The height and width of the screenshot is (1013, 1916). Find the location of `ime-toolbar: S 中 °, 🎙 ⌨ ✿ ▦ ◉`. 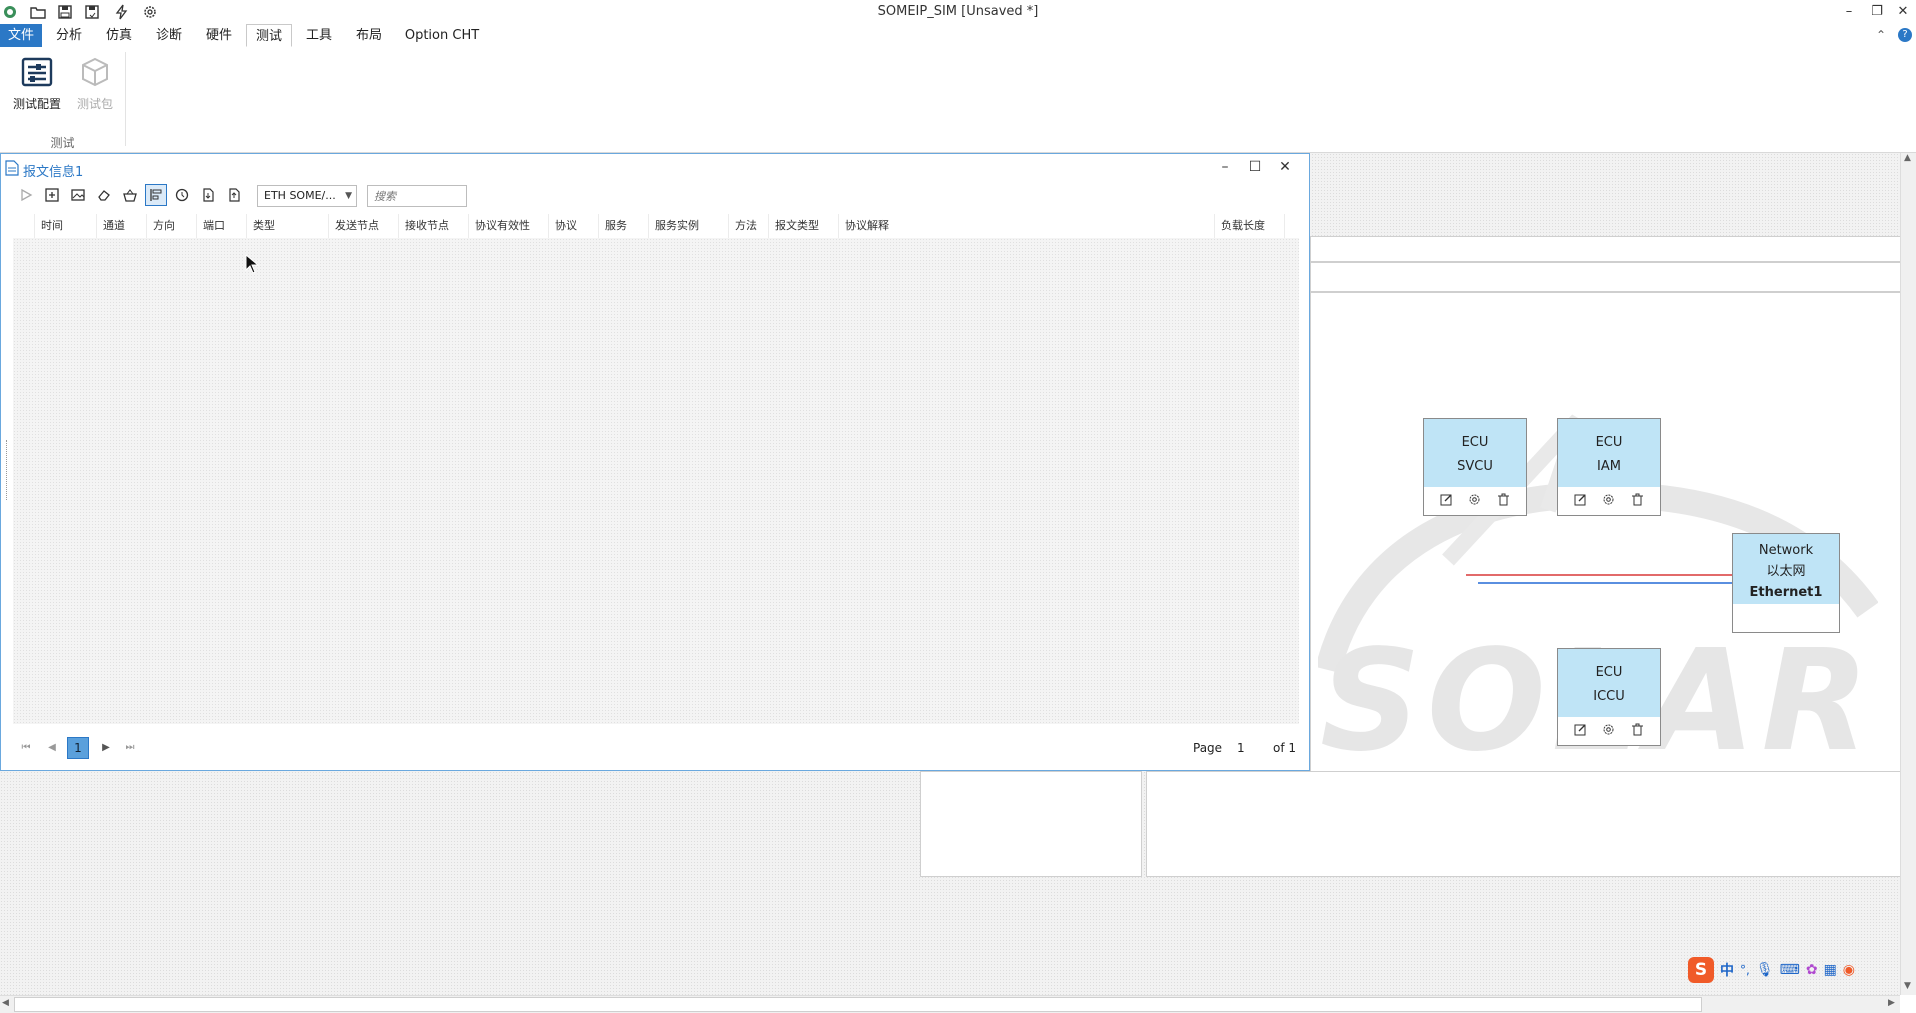

ime-toolbar: S 中 °, 🎙 ⌨ ✿ ▦ ◉ is located at coordinates (1793, 970).